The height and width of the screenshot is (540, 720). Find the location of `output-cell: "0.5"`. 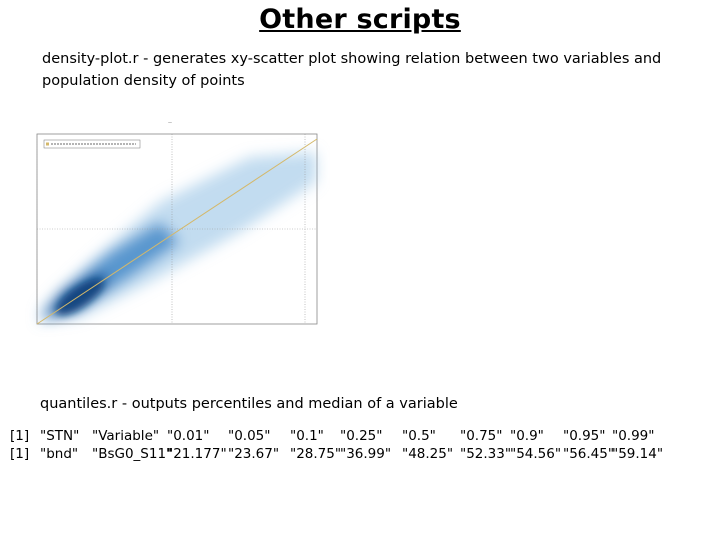

output-cell: "0.5" is located at coordinates (419, 436).